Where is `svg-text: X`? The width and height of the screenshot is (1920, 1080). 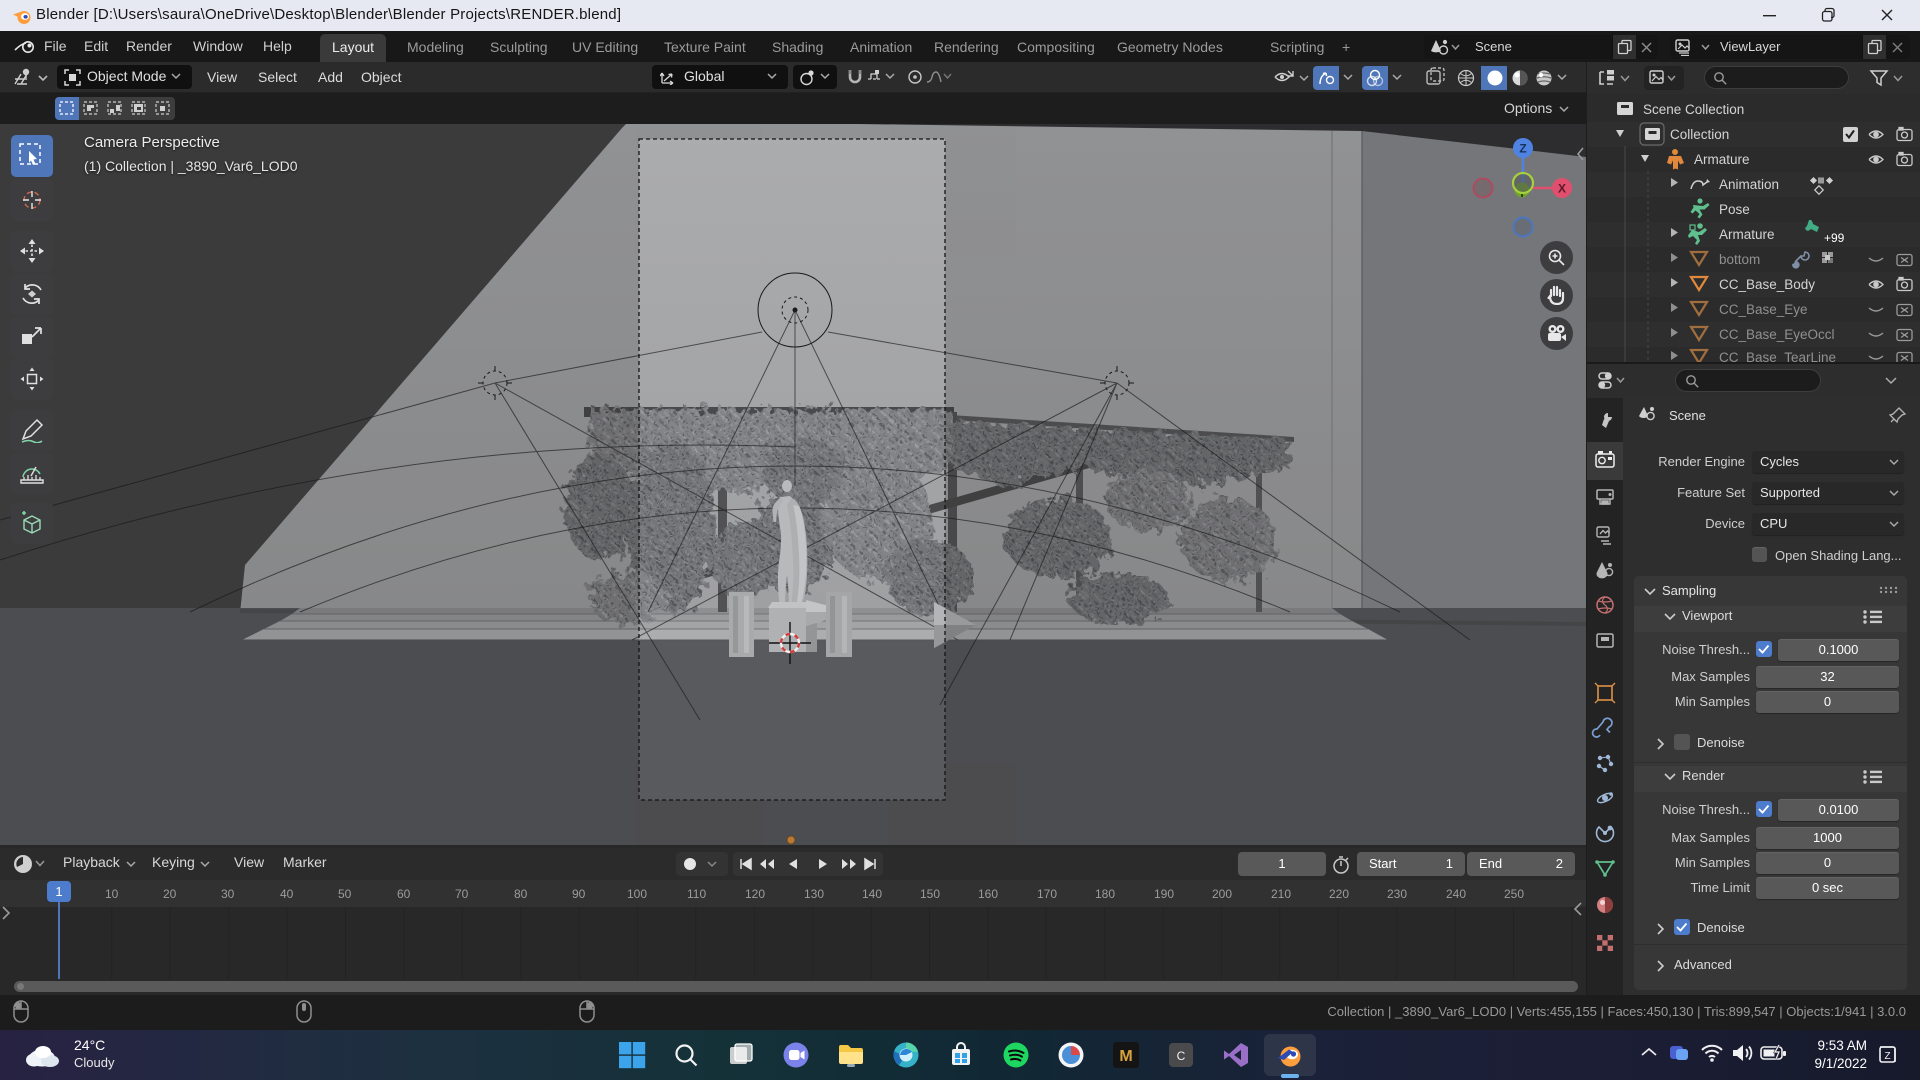 svg-text: X is located at coordinates (1562, 189).